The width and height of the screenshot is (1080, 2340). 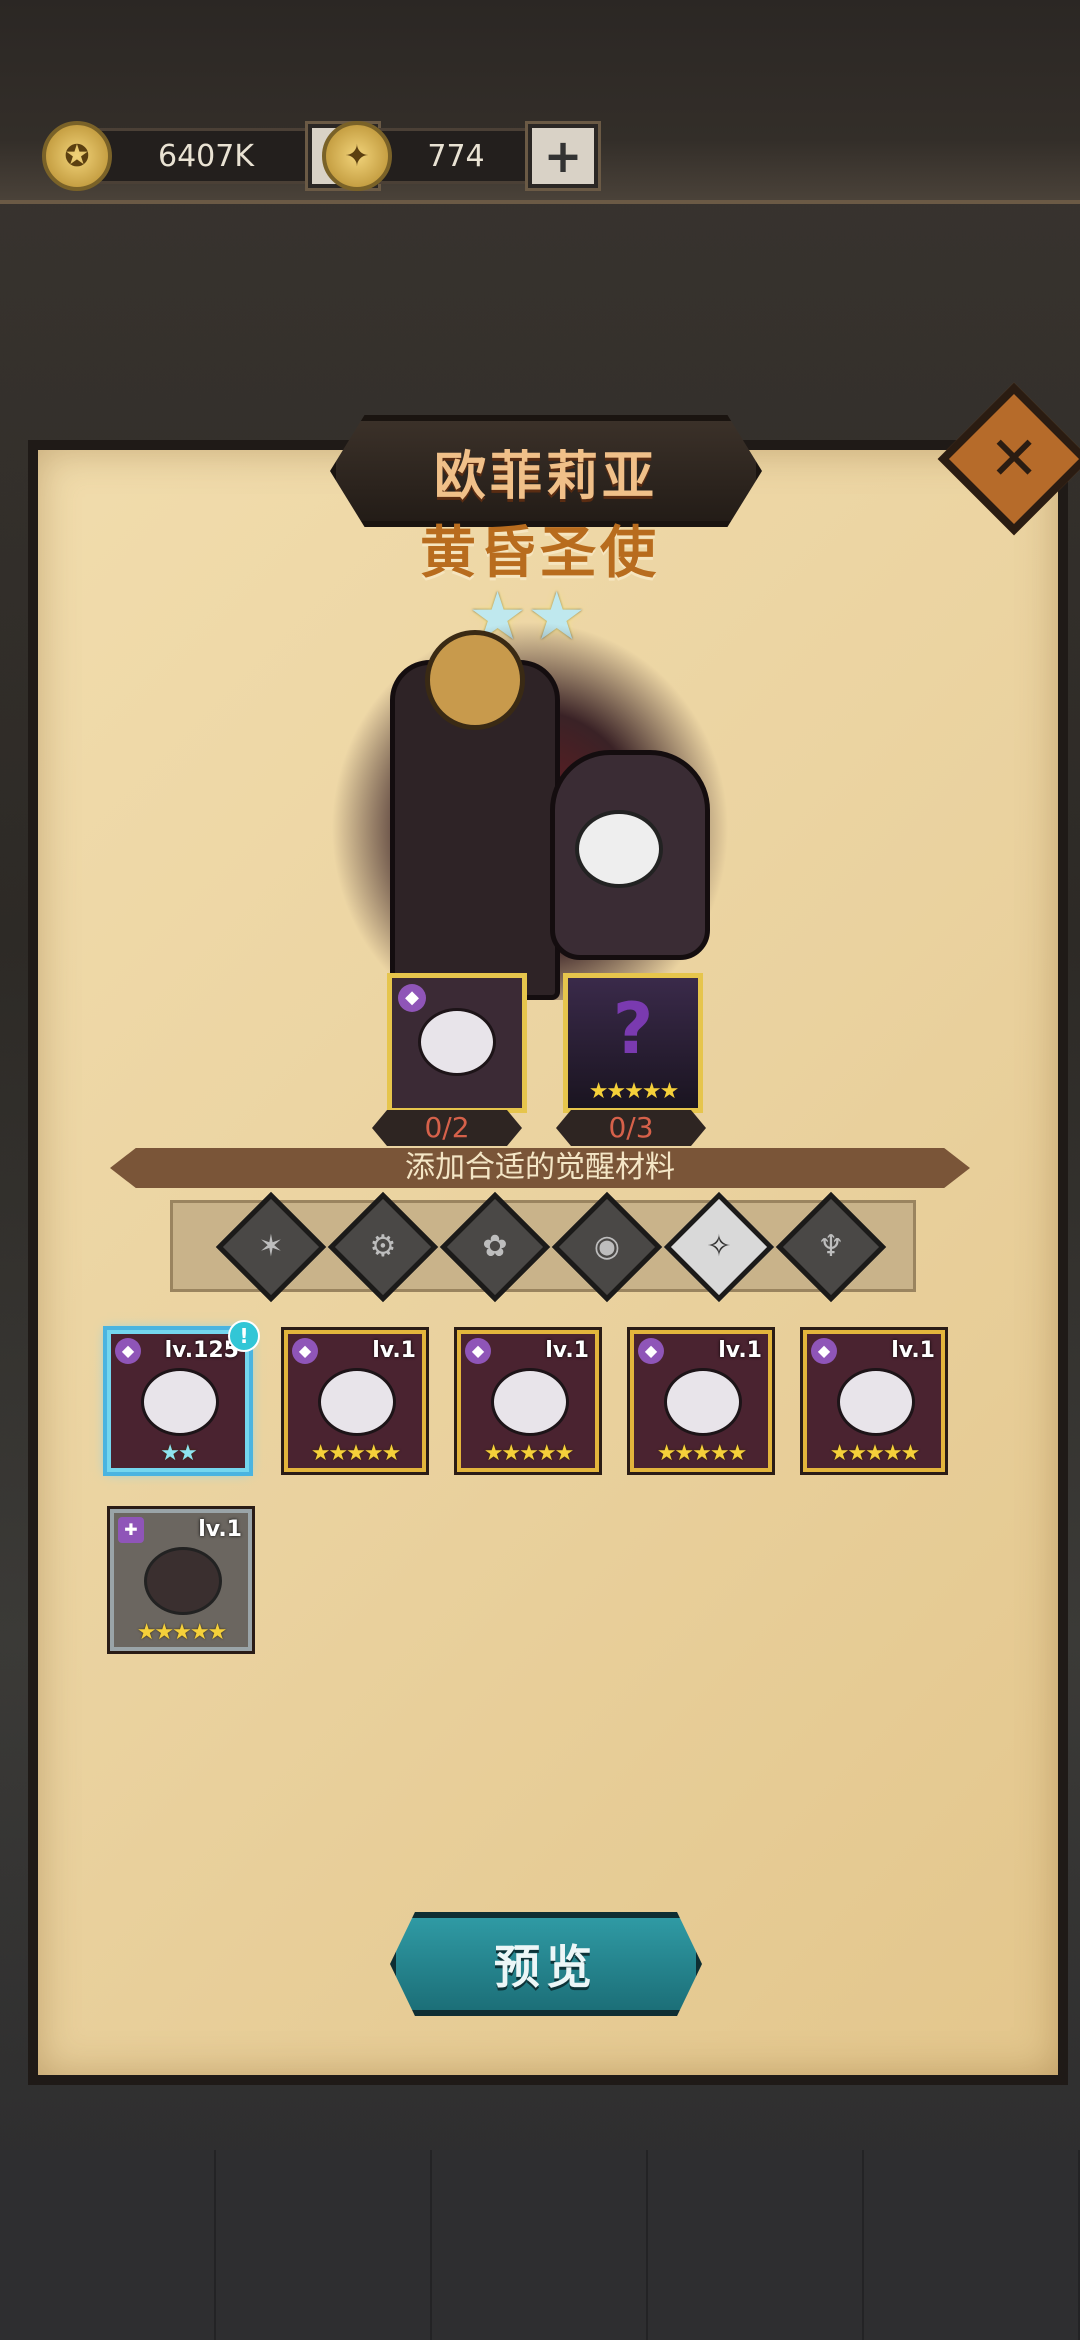 What do you see at coordinates (357, 156) in the screenshot?
I see `gem-icon: ✦` at bounding box center [357, 156].